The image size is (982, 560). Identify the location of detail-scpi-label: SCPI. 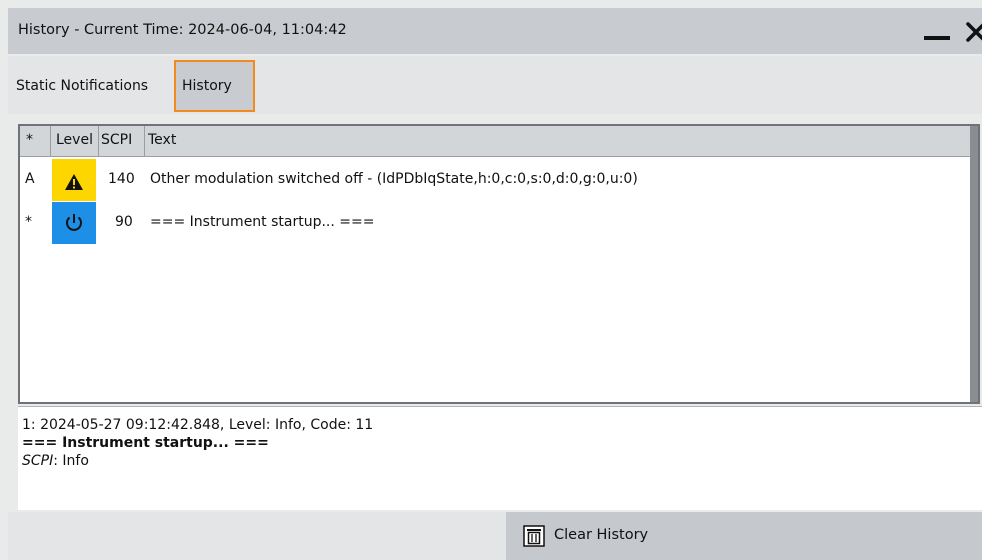
(38, 461).